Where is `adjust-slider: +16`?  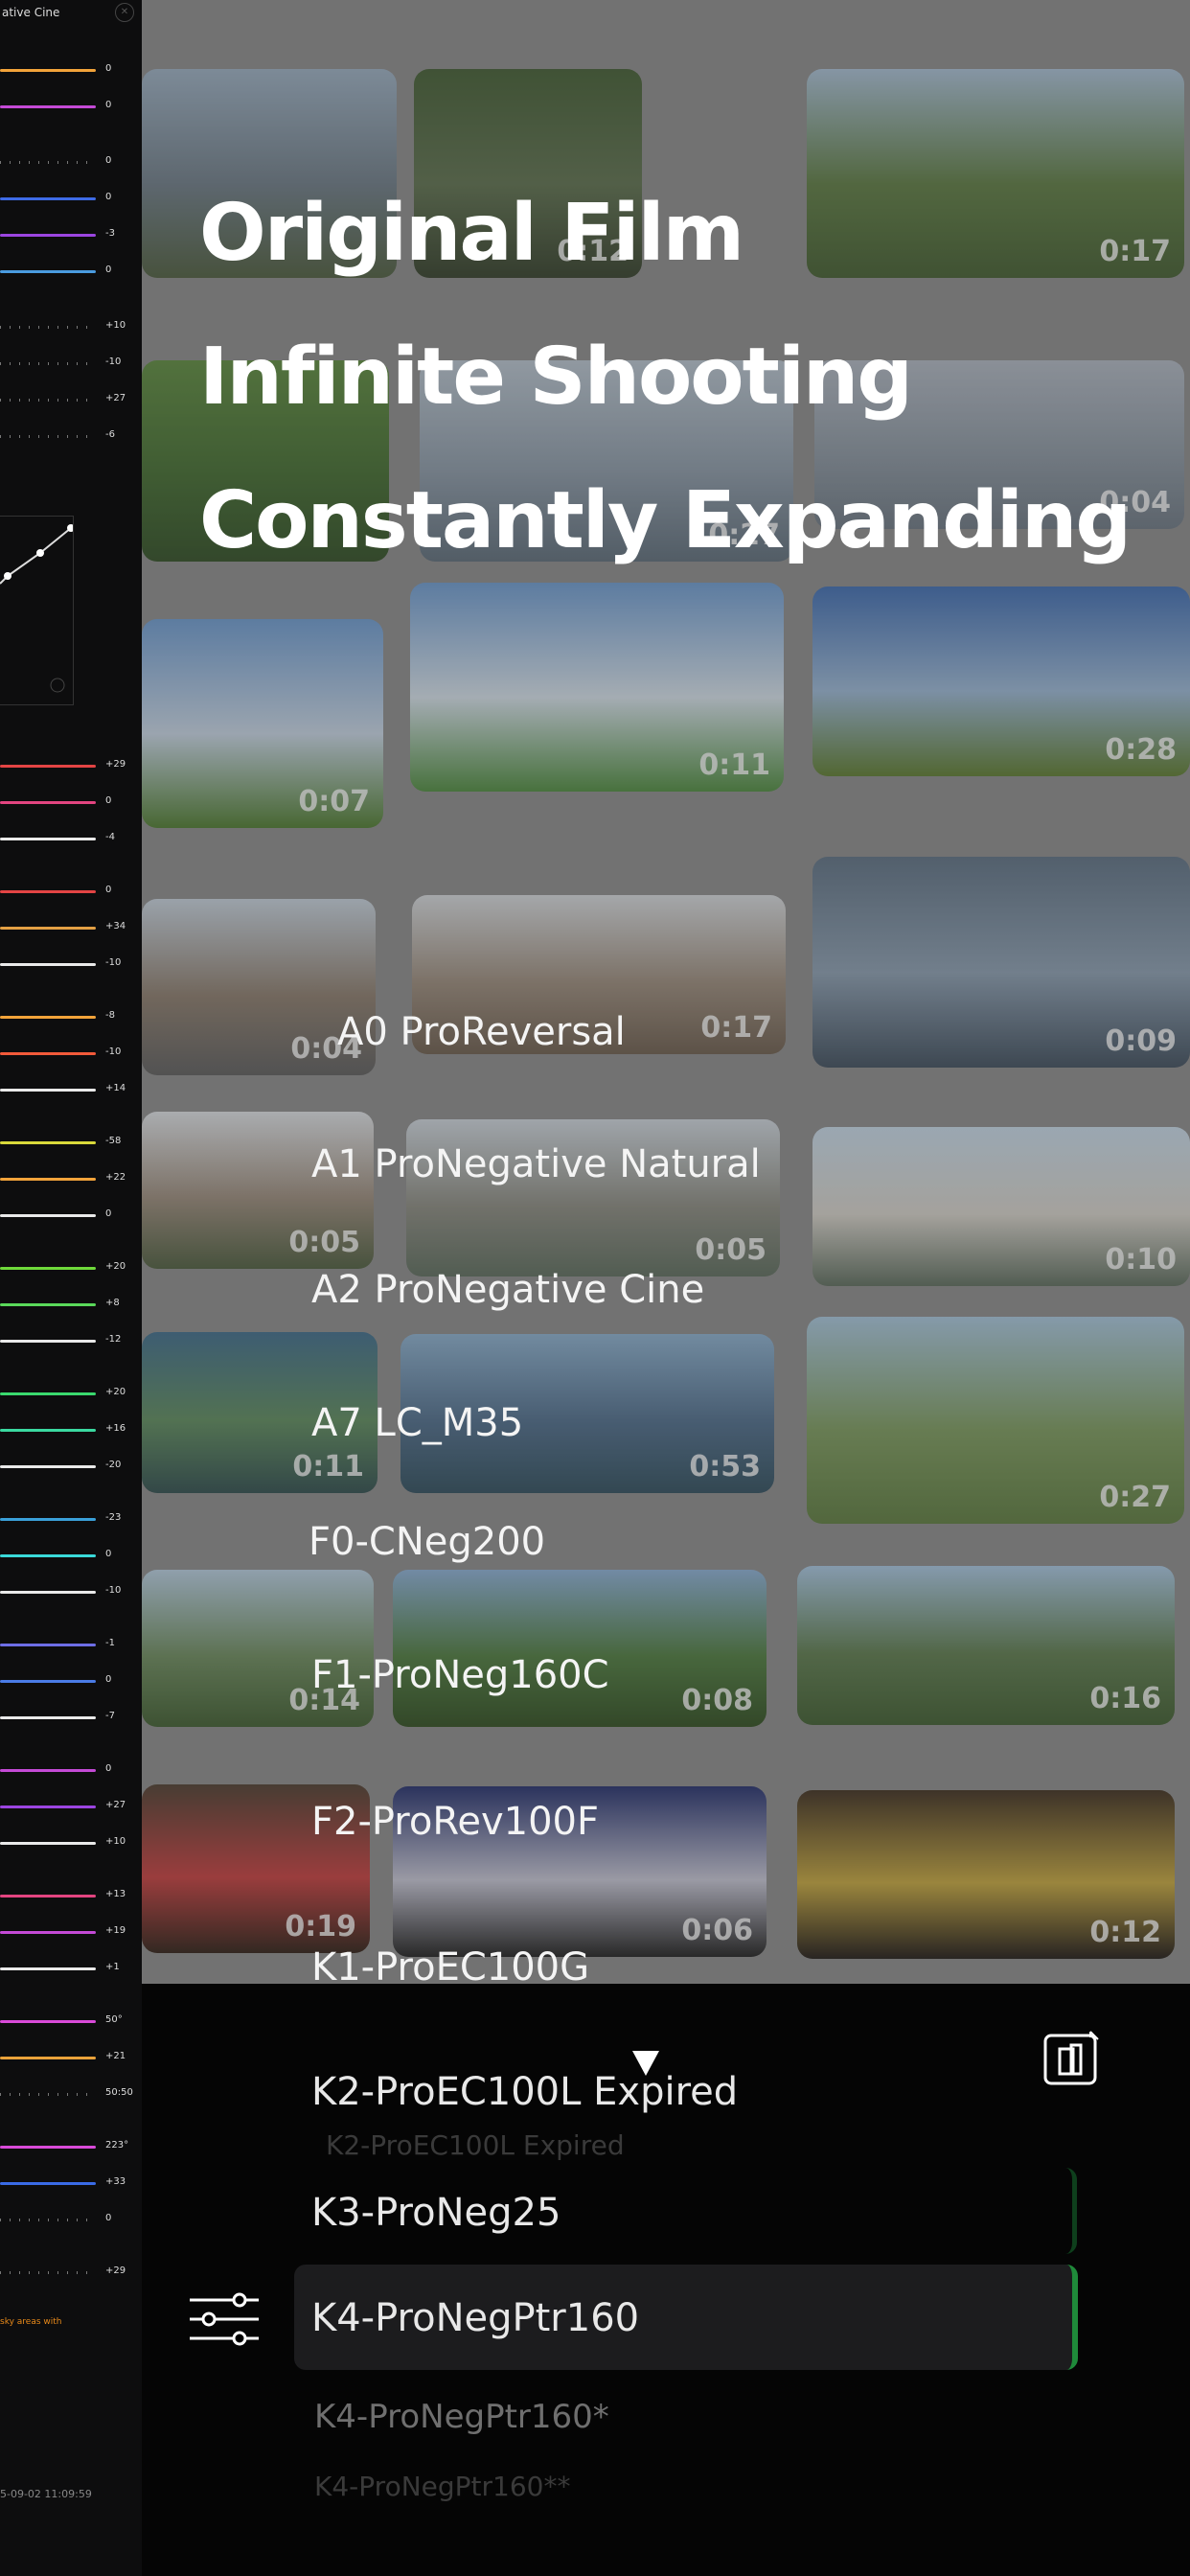
adjust-slider: +16 is located at coordinates (71, 1429).